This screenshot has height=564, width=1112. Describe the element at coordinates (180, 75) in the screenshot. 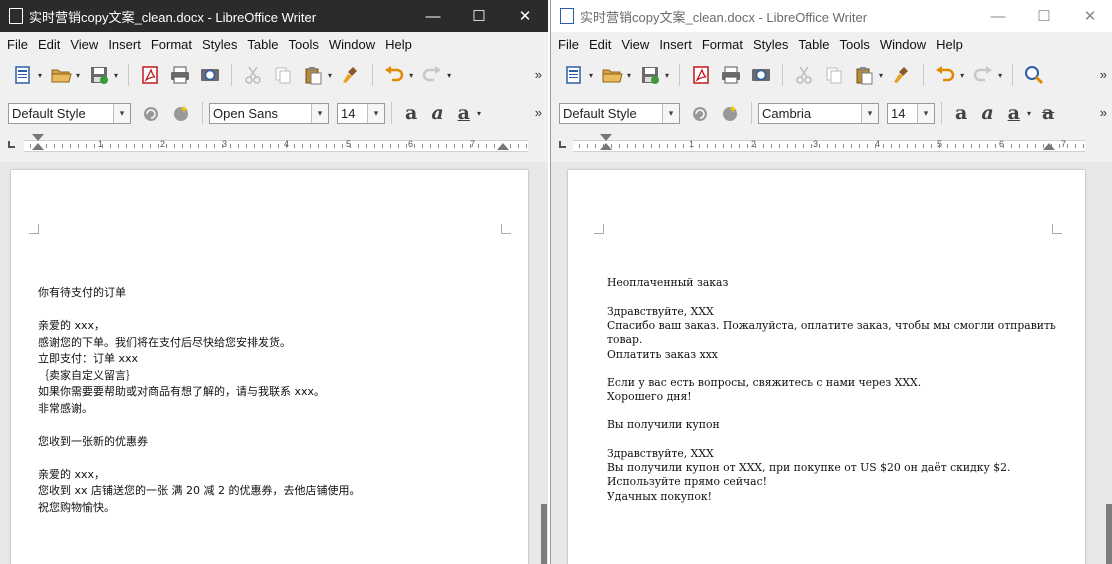

I see `print-button` at that location.